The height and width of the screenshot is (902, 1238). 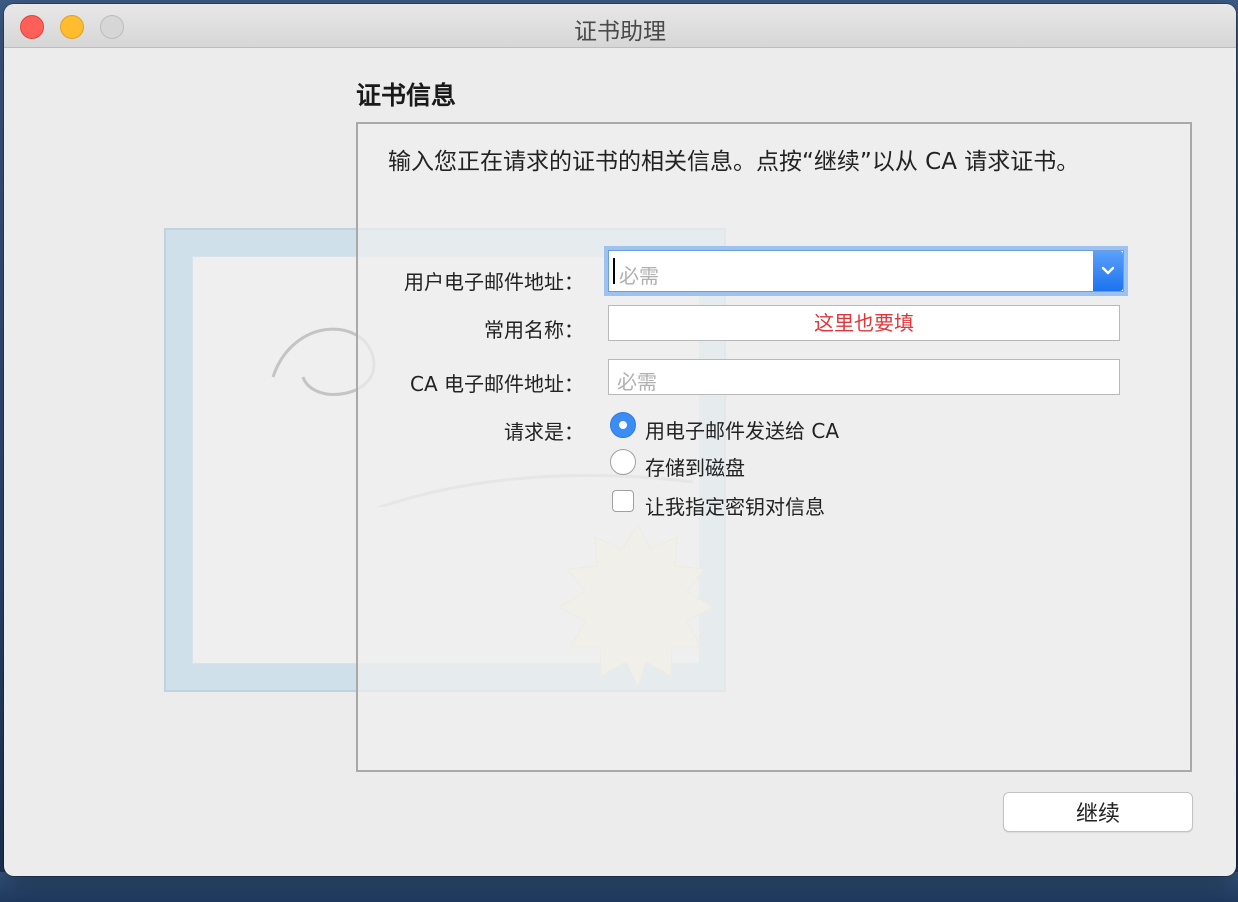 I want to click on titlebar: 证书助理, so click(x=620, y=26).